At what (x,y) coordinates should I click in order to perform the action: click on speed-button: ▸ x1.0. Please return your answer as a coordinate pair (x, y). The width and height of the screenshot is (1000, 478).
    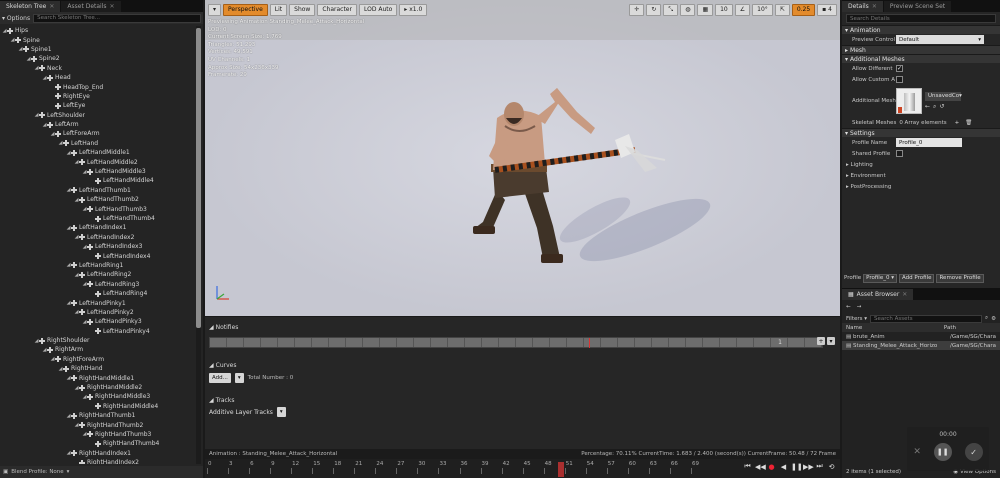
    Looking at the image, I should click on (413, 9).